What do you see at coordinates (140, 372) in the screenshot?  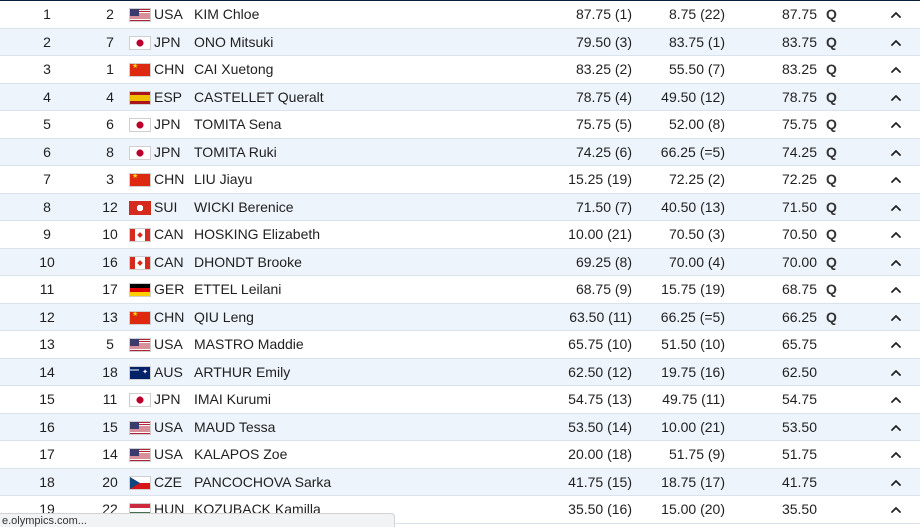 I see `flag-aus-icon` at bounding box center [140, 372].